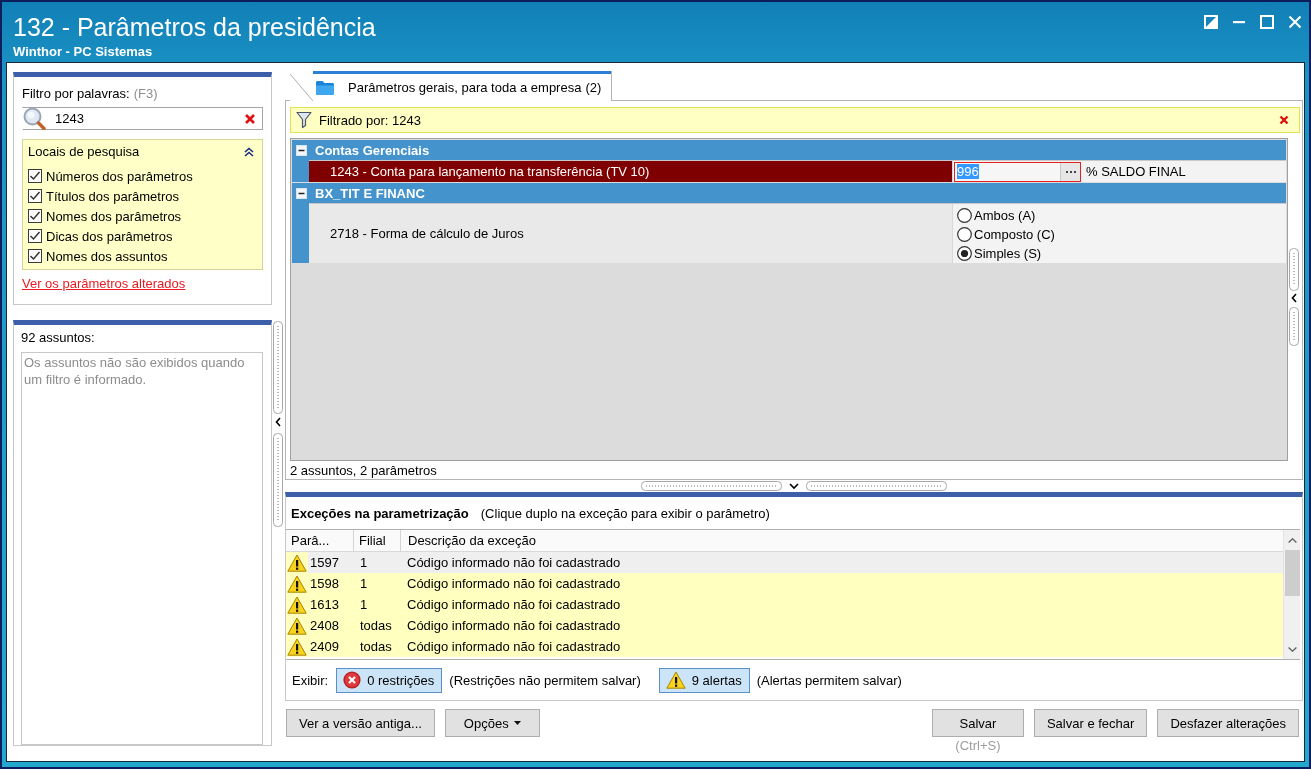 The image size is (1311, 769). Describe the element at coordinates (370, 193) in the screenshot. I see `group-title: BX_TIT E FINANC` at that location.